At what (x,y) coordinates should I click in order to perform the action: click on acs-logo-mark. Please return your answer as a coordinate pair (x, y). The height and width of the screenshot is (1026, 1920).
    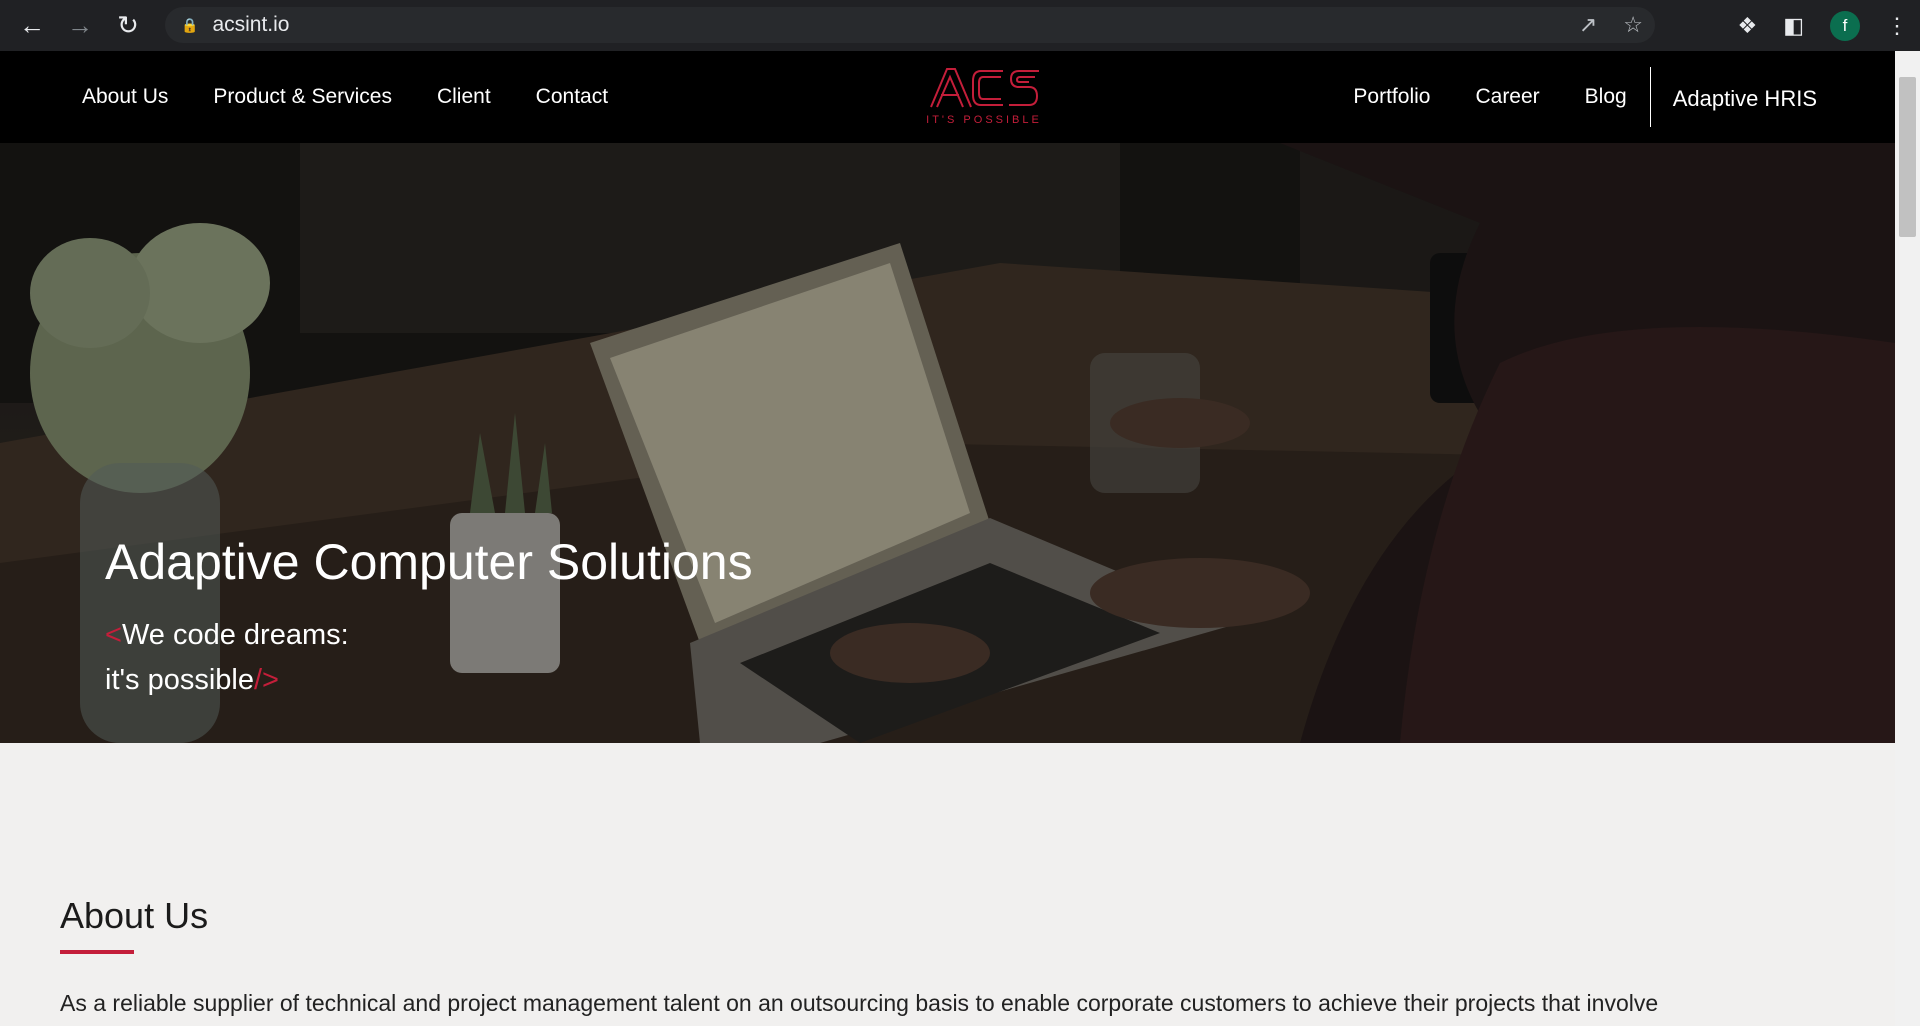
    Looking at the image, I should click on (984, 88).